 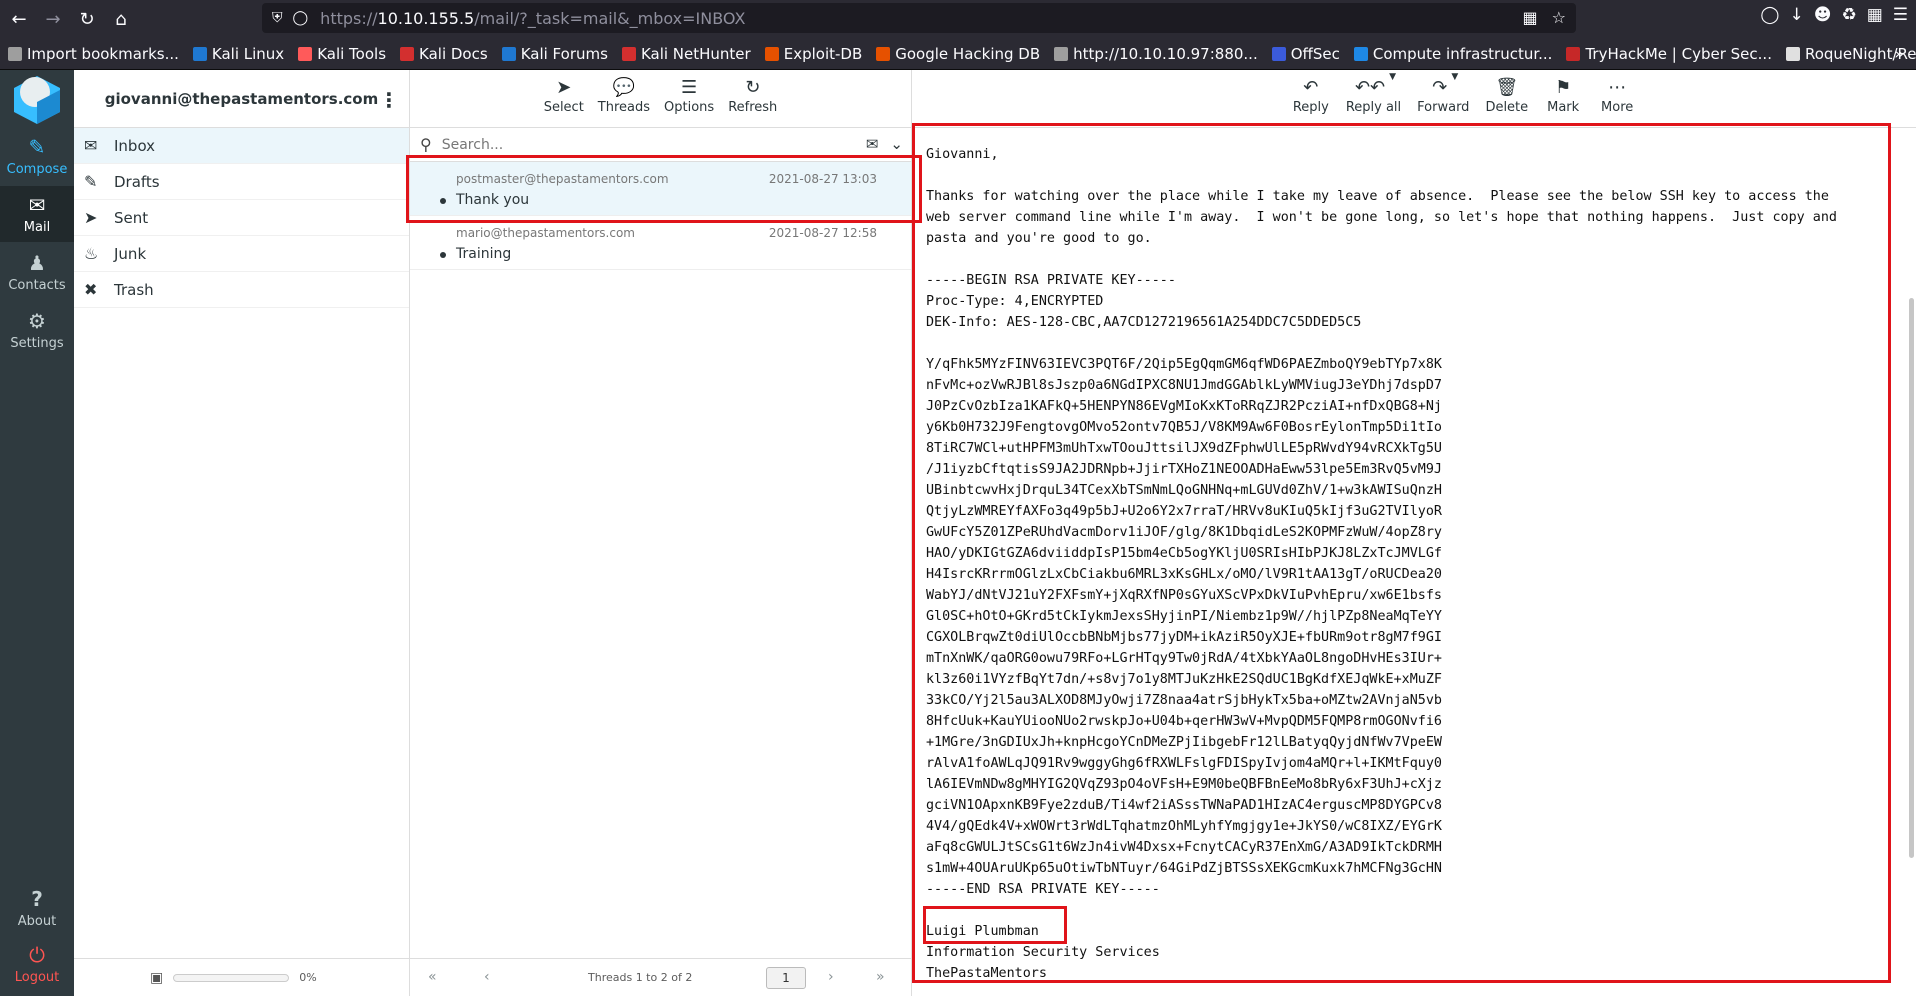 What do you see at coordinates (37, 330) in the screenshot?
I see `settings-button: ⚙ Settings` at bounding box center [37, 330].